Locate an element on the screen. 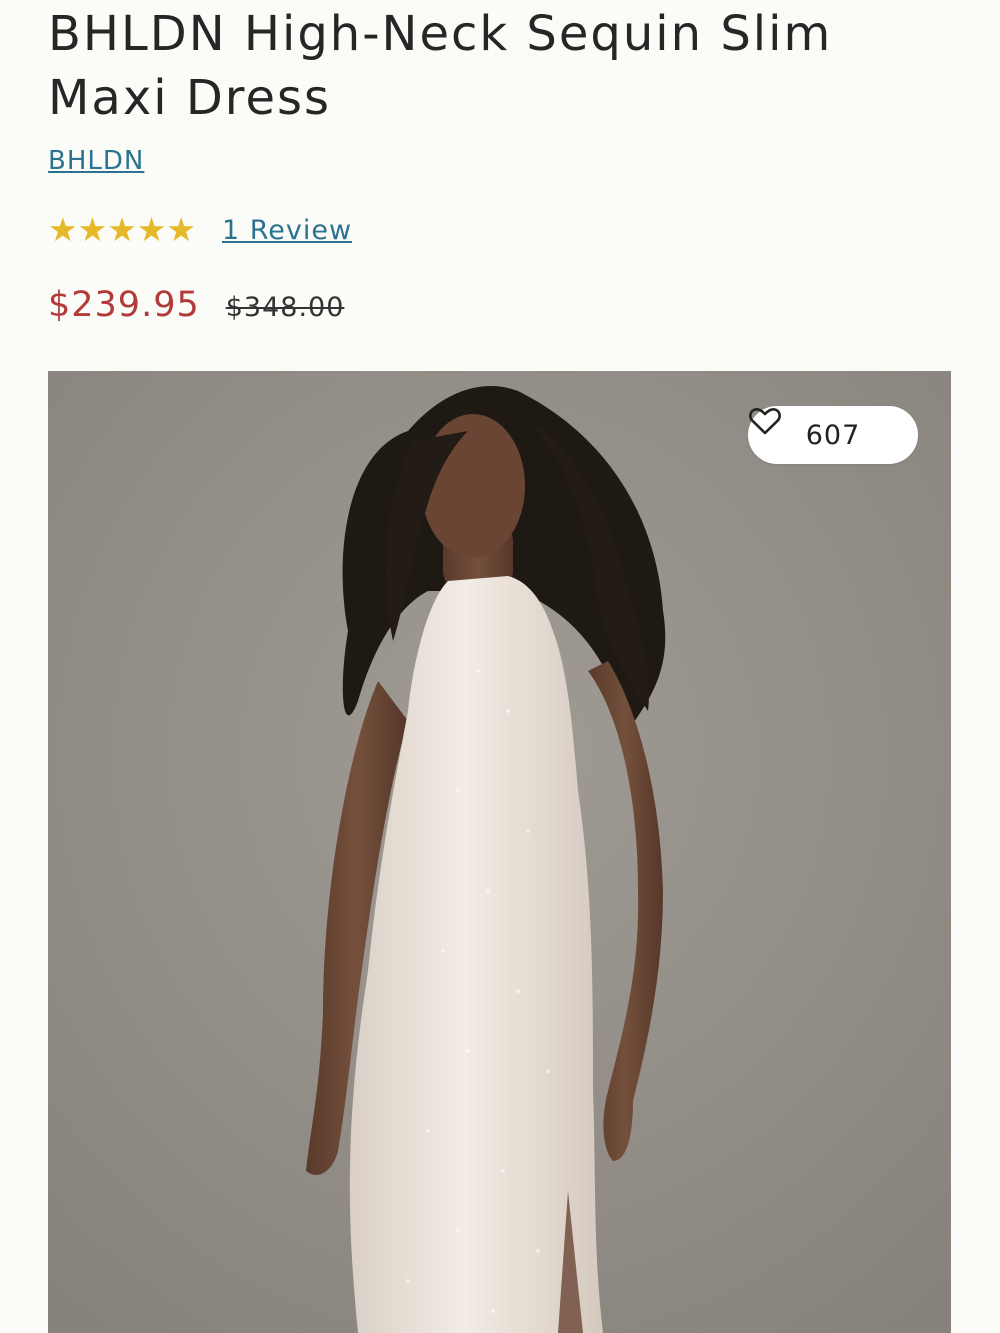 The height and width of the screenshot is (1333, 1000). favorite-button: 607 is located at coordinates (833, 435).